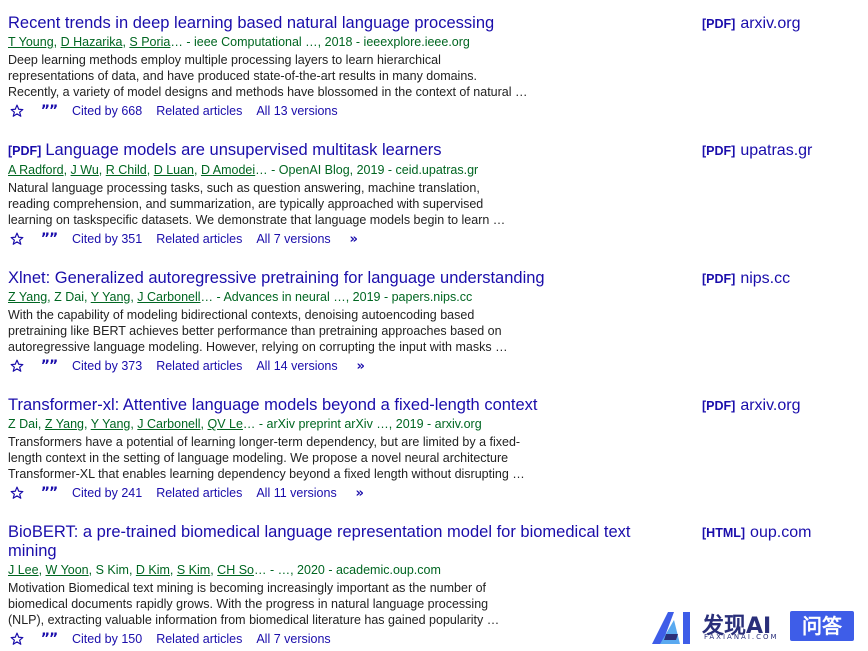 This screenshot has width=868, height=651. What do you see at coordinates (92, 42) in the screenshot?
I see `author-link: D Hazarika` at bounding box center [92, 42].